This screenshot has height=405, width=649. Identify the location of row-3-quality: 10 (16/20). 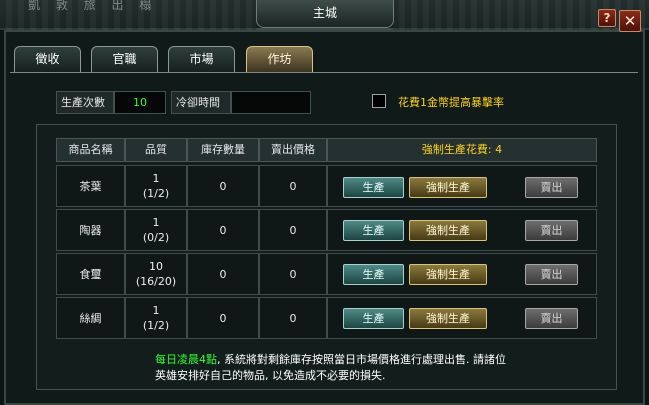
(156, 274).